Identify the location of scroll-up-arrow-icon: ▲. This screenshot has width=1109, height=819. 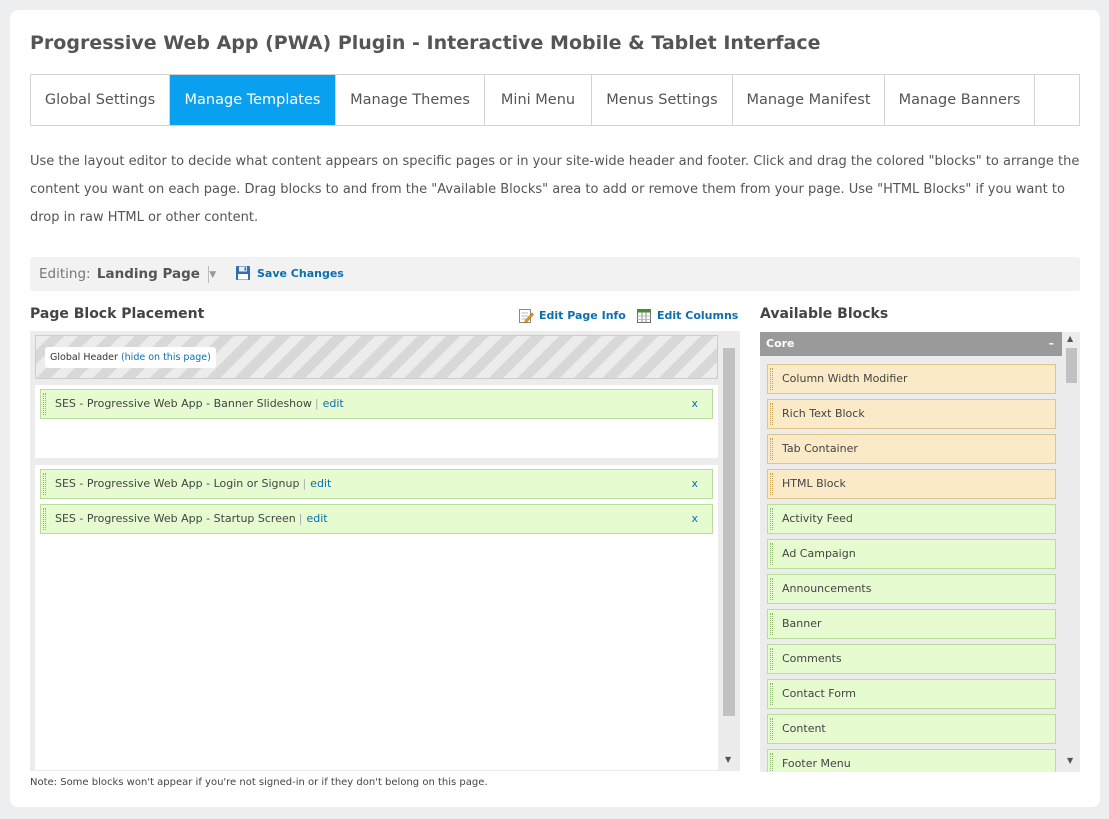
(1070, 338).